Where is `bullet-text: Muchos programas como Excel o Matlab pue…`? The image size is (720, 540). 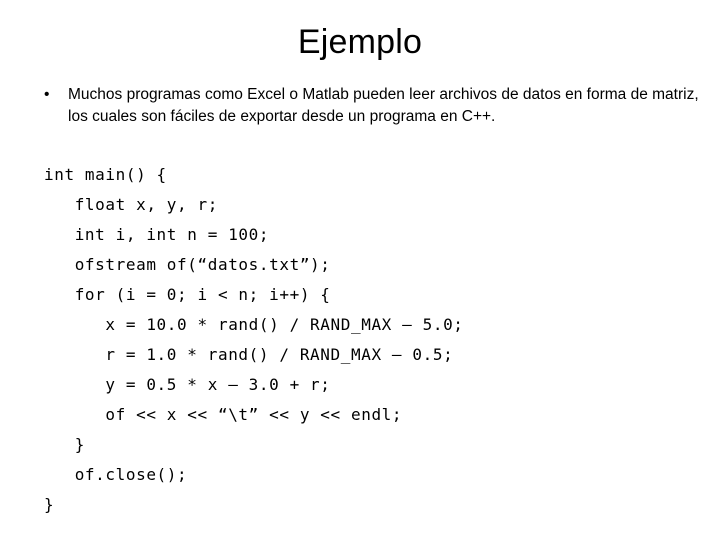
bullet-text: Muchos programas como Excel o Matlab pue… is located at coordinates (383, 105).